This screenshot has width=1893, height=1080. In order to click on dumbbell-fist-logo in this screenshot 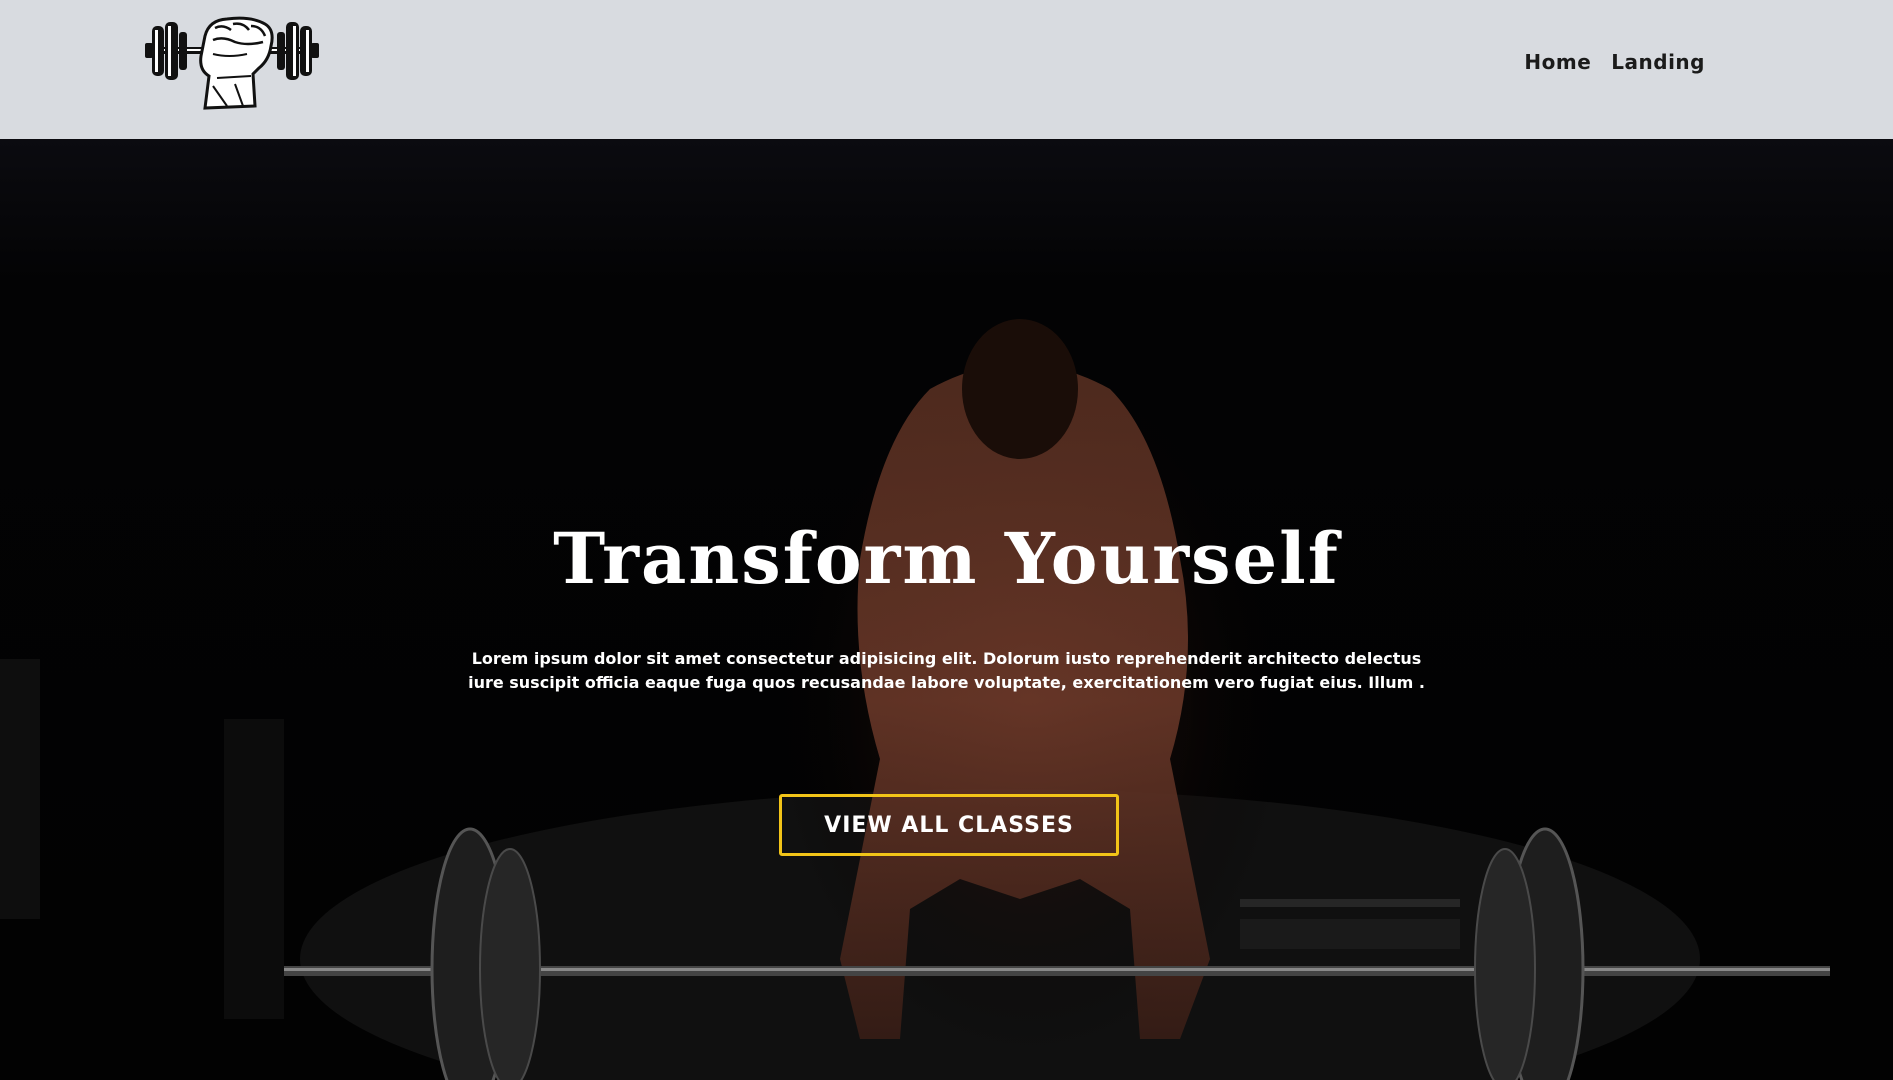, I will do `click(232, 62)`.